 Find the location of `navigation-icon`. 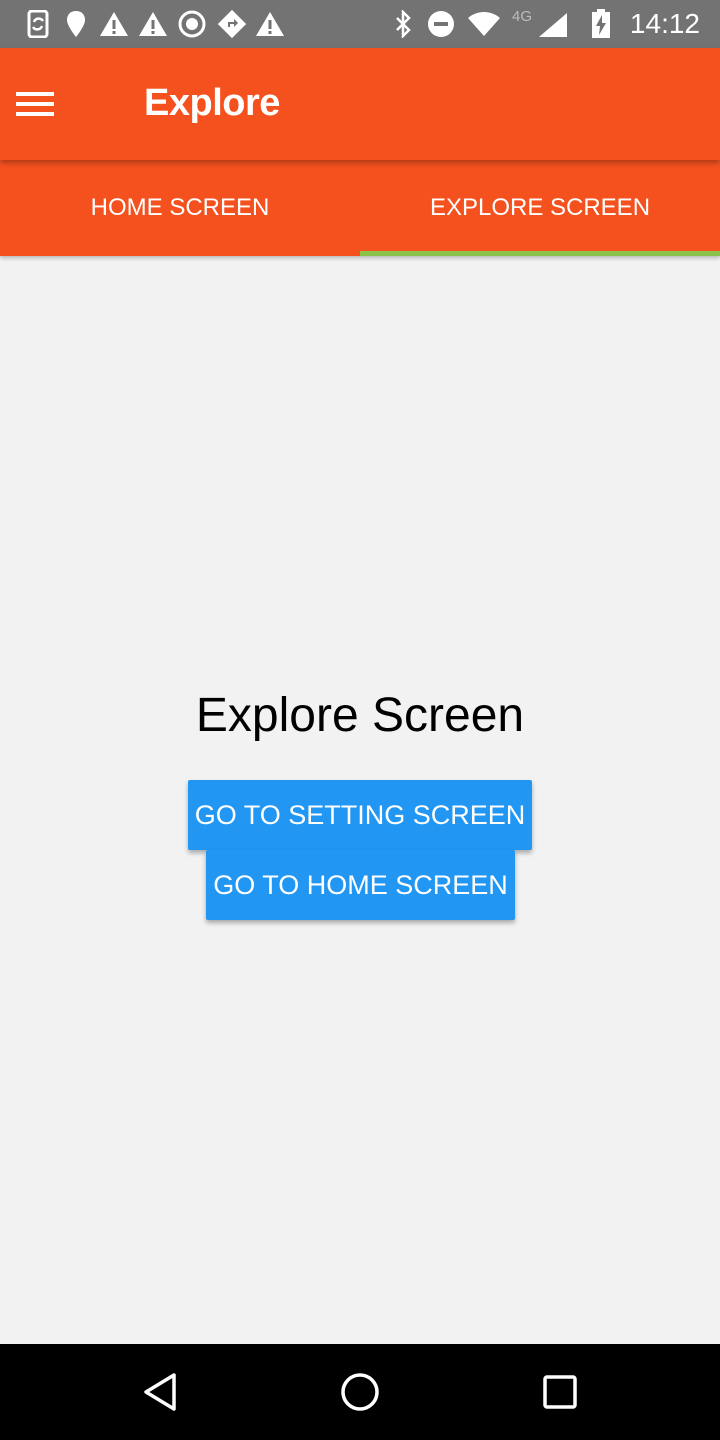

navigation-icon is located at coordinates (232, 24).